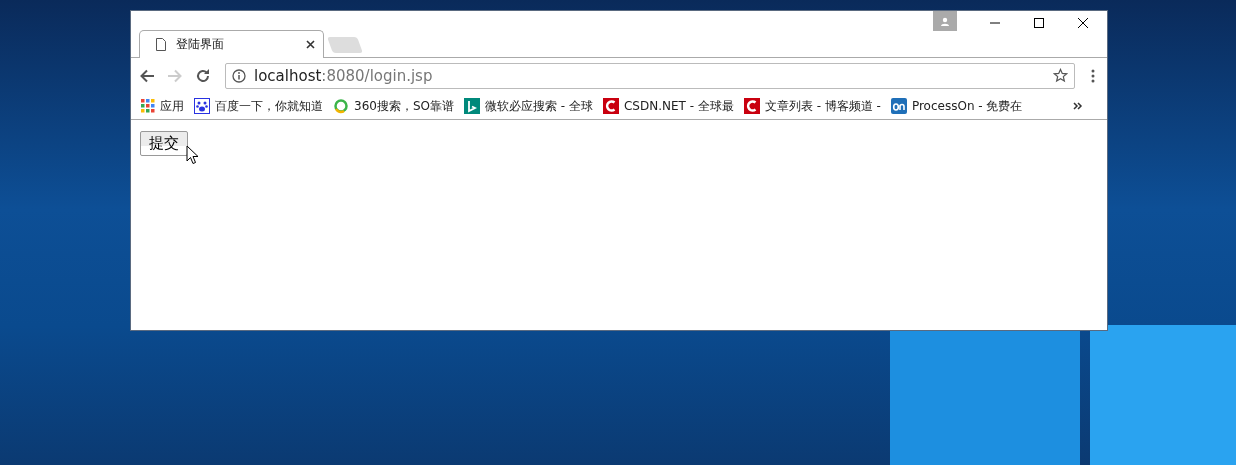  What do you see at coordinates (344, 75) in the screenshot?
I see `url-text: localhost:8080/login.jsp` at bounding box center [344, 75].